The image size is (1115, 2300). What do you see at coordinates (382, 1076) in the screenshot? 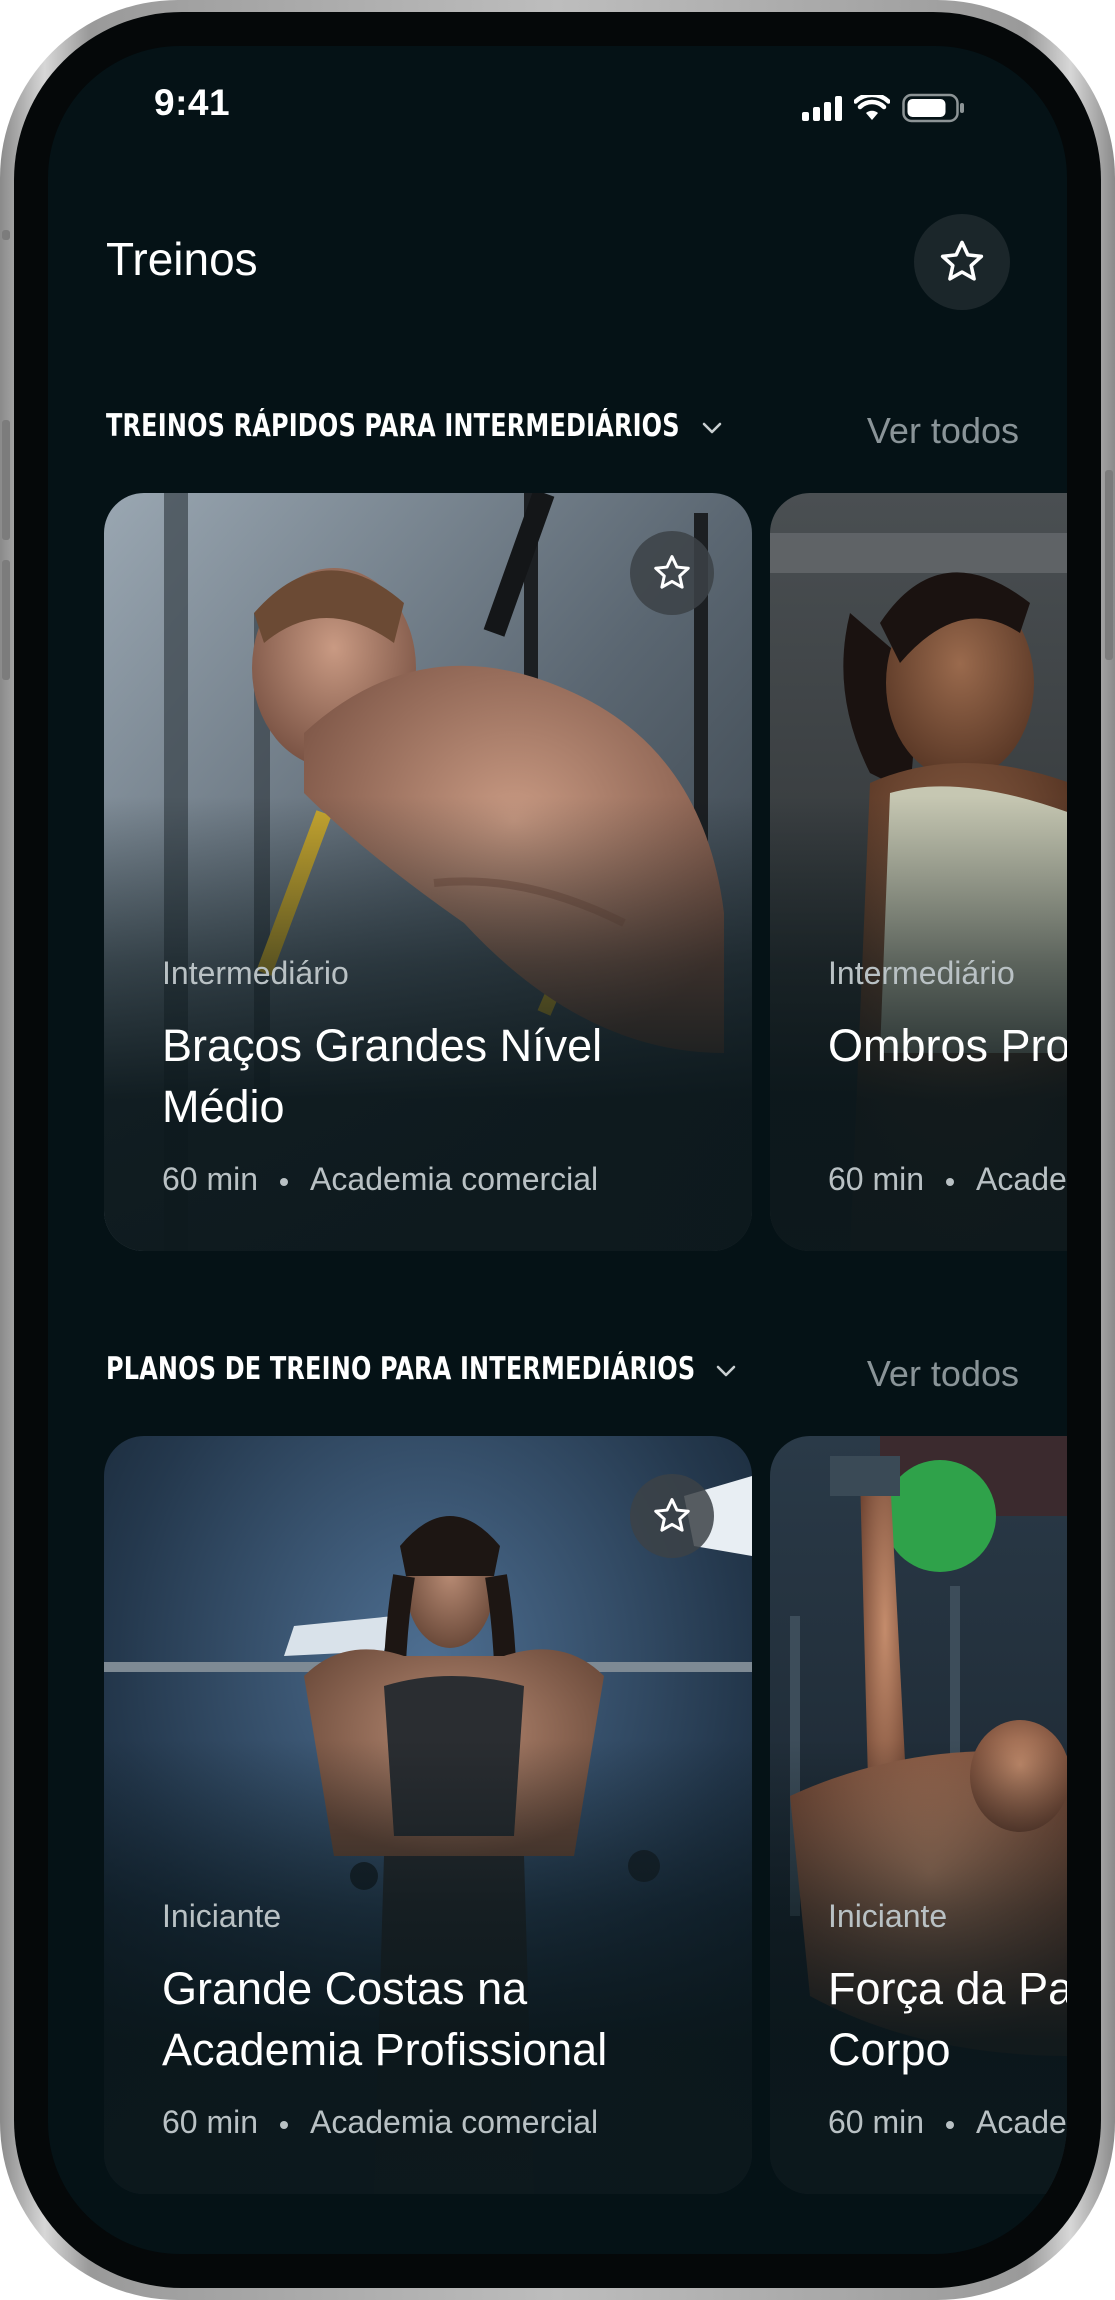
I see `workout-title: Braços Grandes Nível Médio` at bounding box center [382, 1076].